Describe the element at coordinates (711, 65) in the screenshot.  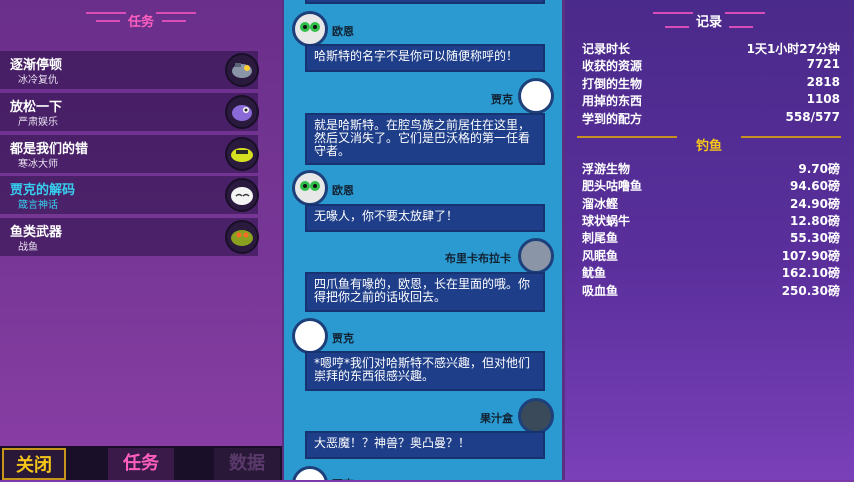
I see `record-row: 收获的资源 7721` at that location.